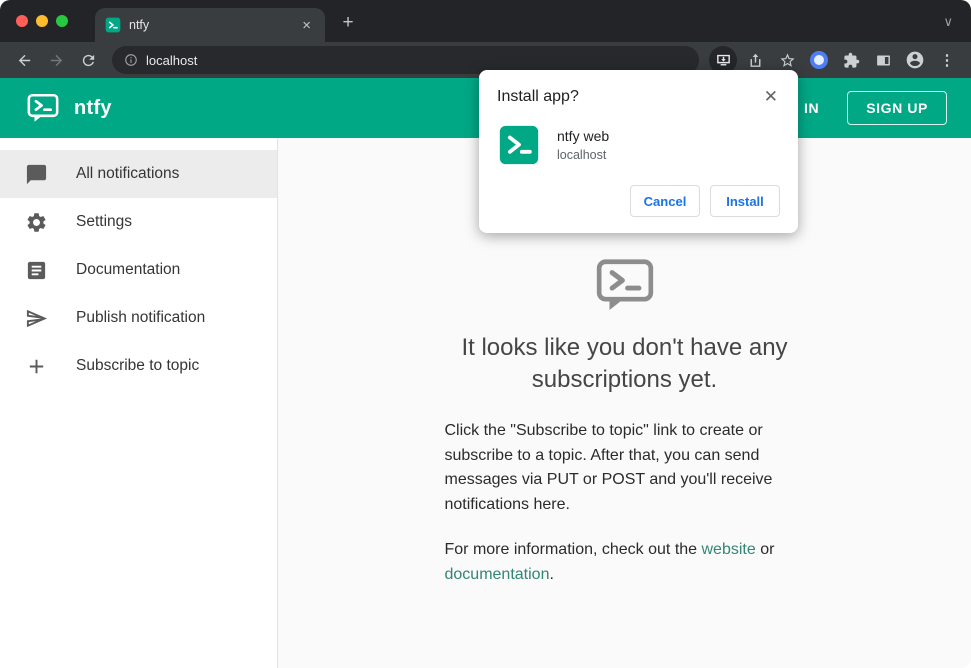 The image size is (971, 668). I want to click on back-arrow-icon, so click(24, 60).